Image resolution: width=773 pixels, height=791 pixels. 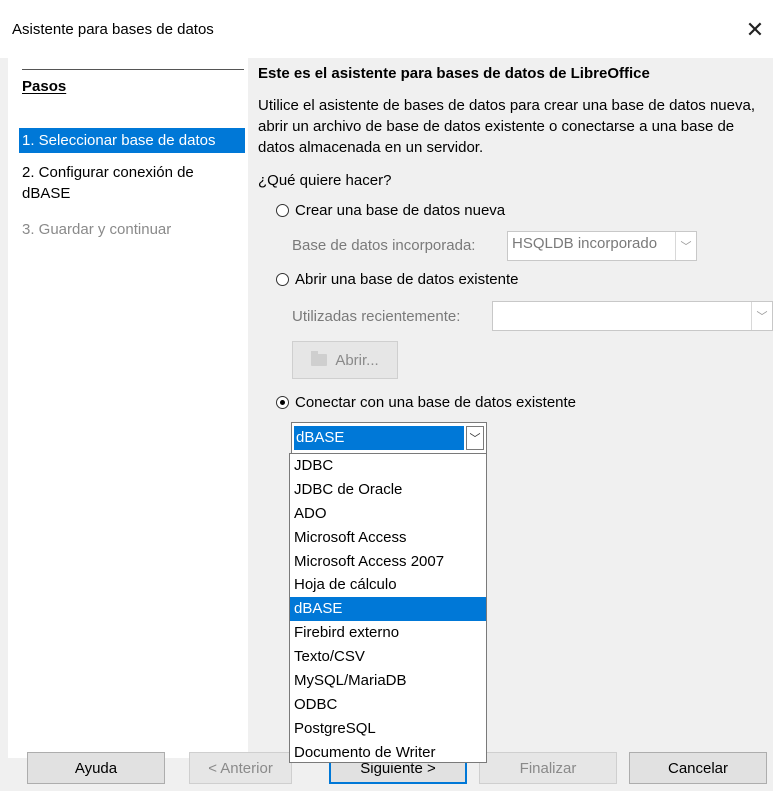 I want to click on radio-create-label: Crear una base de datos nueva, so click(x=400, y=210).